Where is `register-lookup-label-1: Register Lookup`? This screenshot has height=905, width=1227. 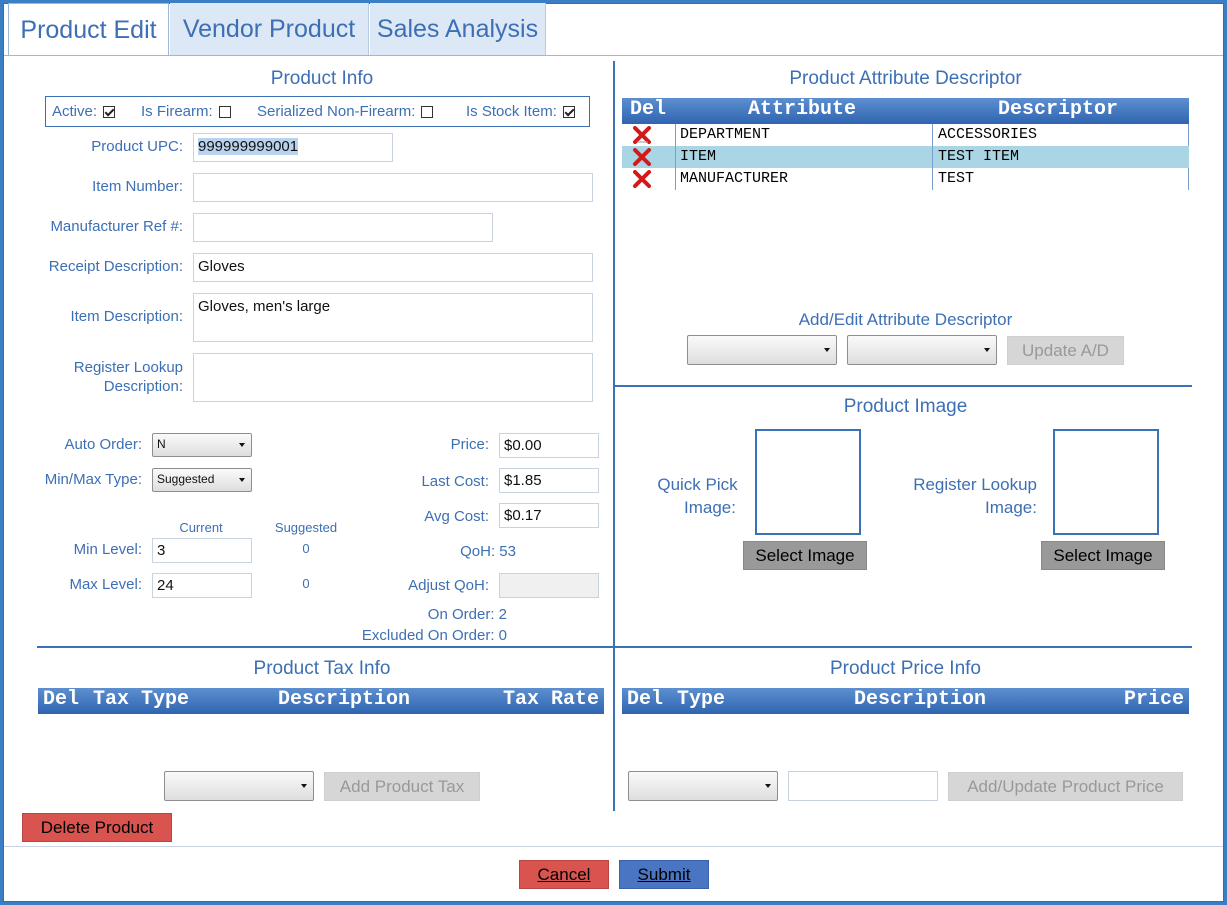 register-lookup-label-1: Register Lookup is located at coordinates (128, 367).